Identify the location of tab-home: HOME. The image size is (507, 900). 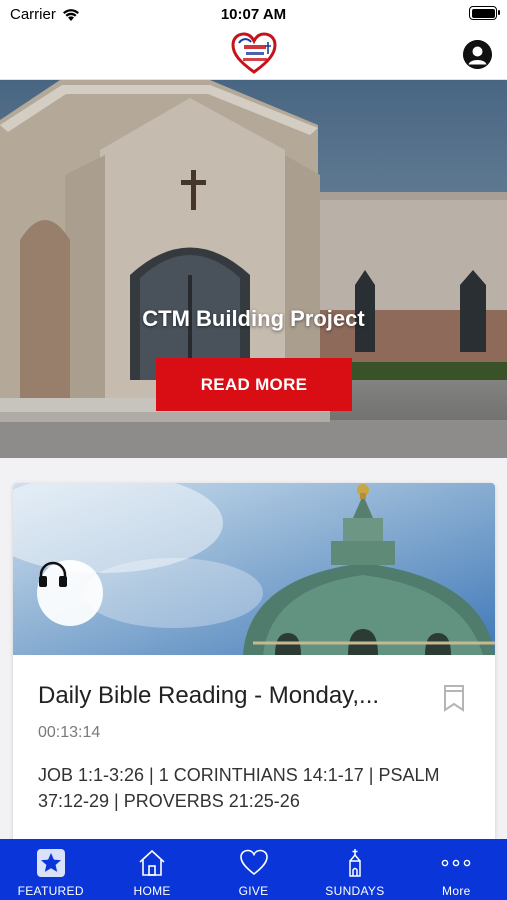
(151, 869).